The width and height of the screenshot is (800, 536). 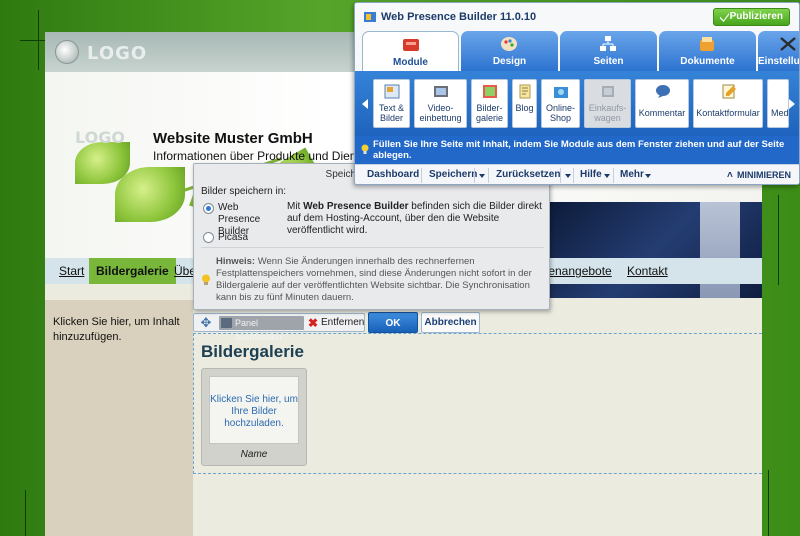 I want to click on undo-dropdown-icon, so click(x=568, y=176).